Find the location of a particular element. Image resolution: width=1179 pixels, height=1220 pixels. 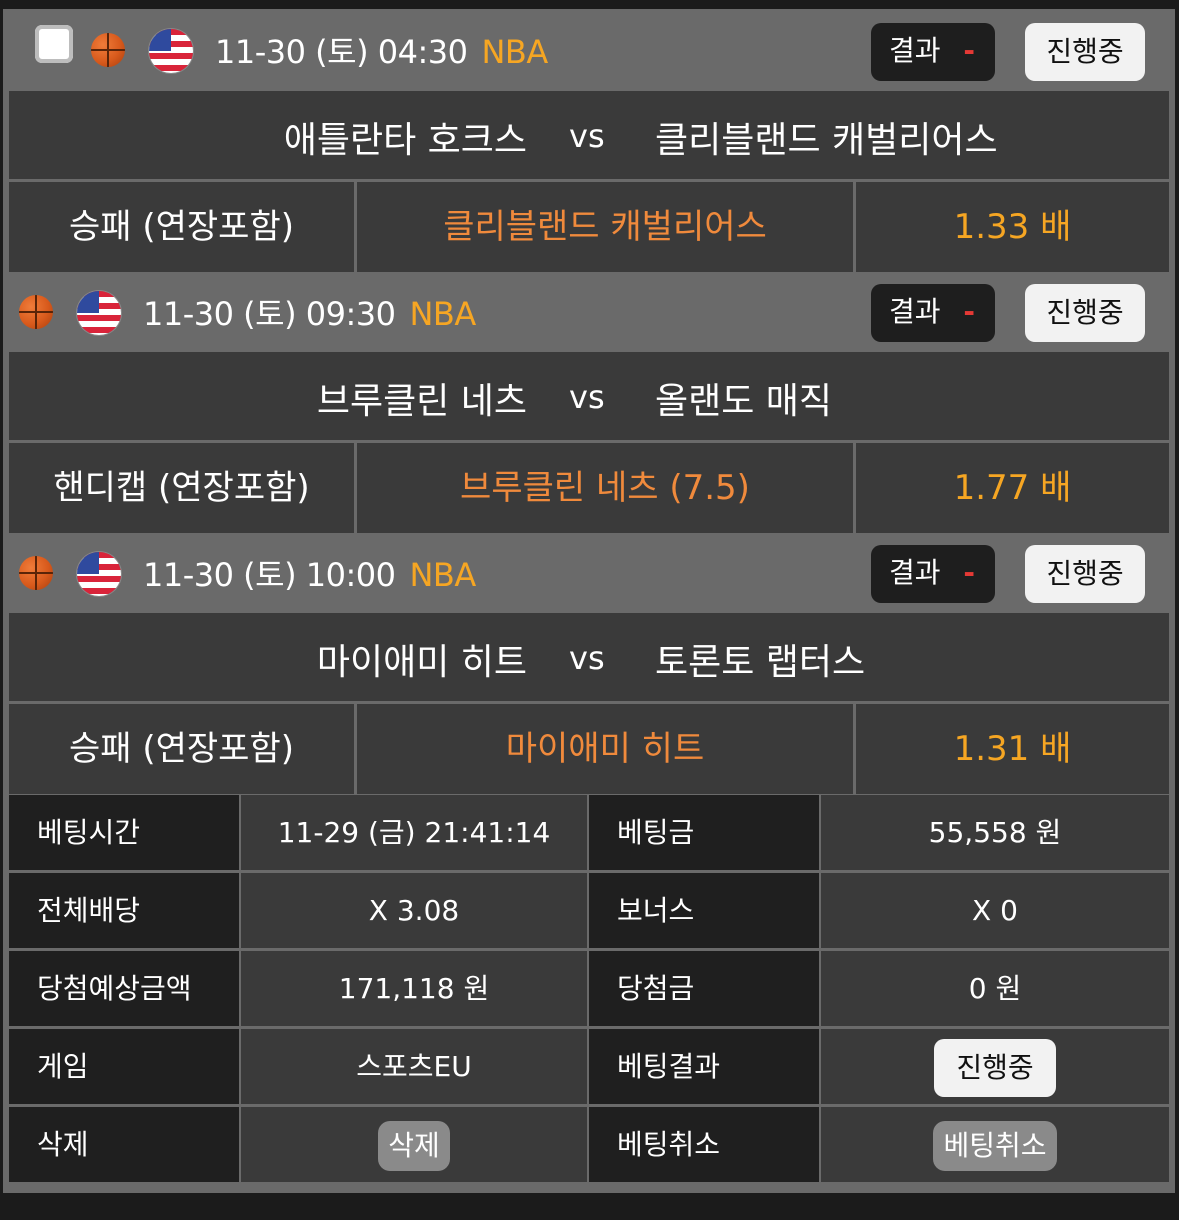

expected-win-label: 당첨예상금액 is located at coordinates (124, 988).